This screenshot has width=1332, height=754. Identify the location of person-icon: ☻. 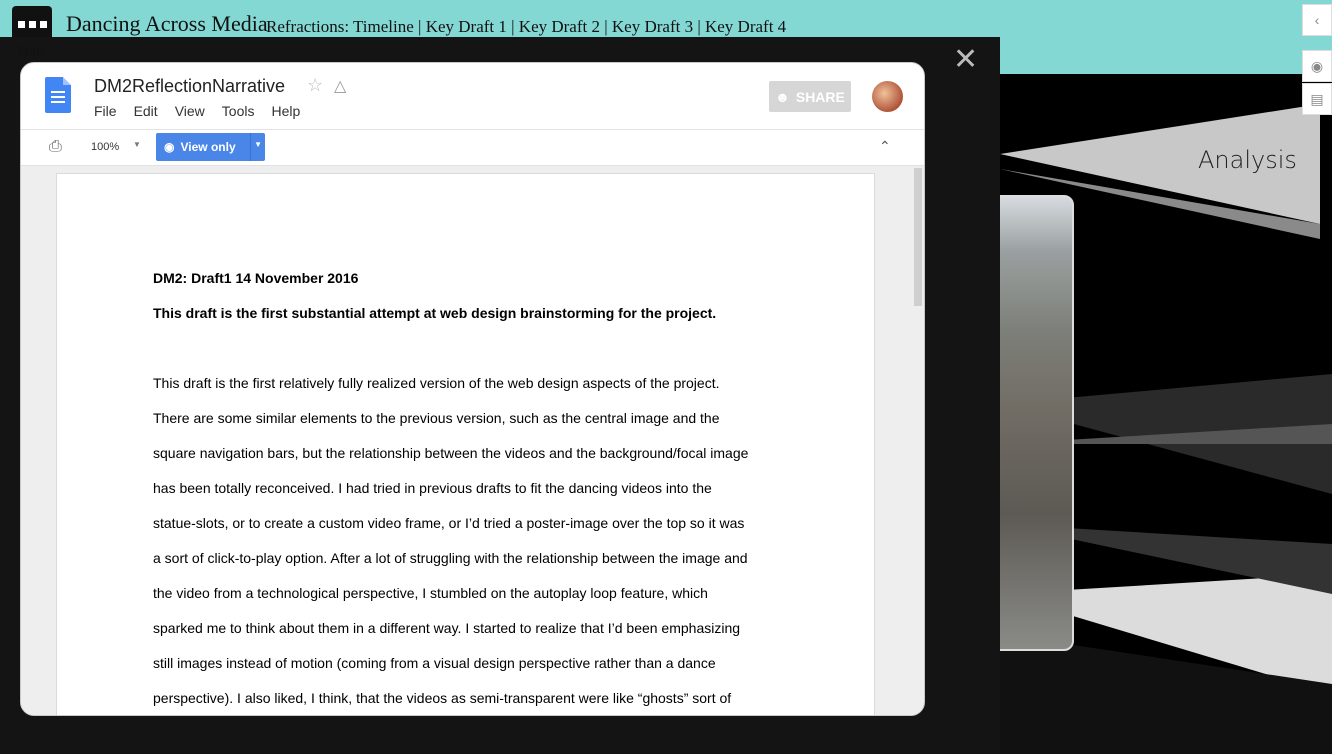
(782, 96).